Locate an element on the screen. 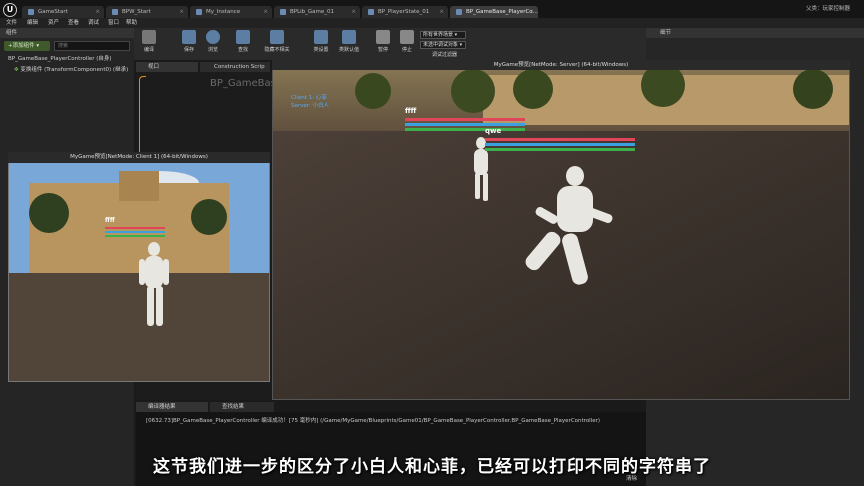  tab-playercontroller: BP_GameBase_PlayerCo... × is located at coordinates (494, 12).